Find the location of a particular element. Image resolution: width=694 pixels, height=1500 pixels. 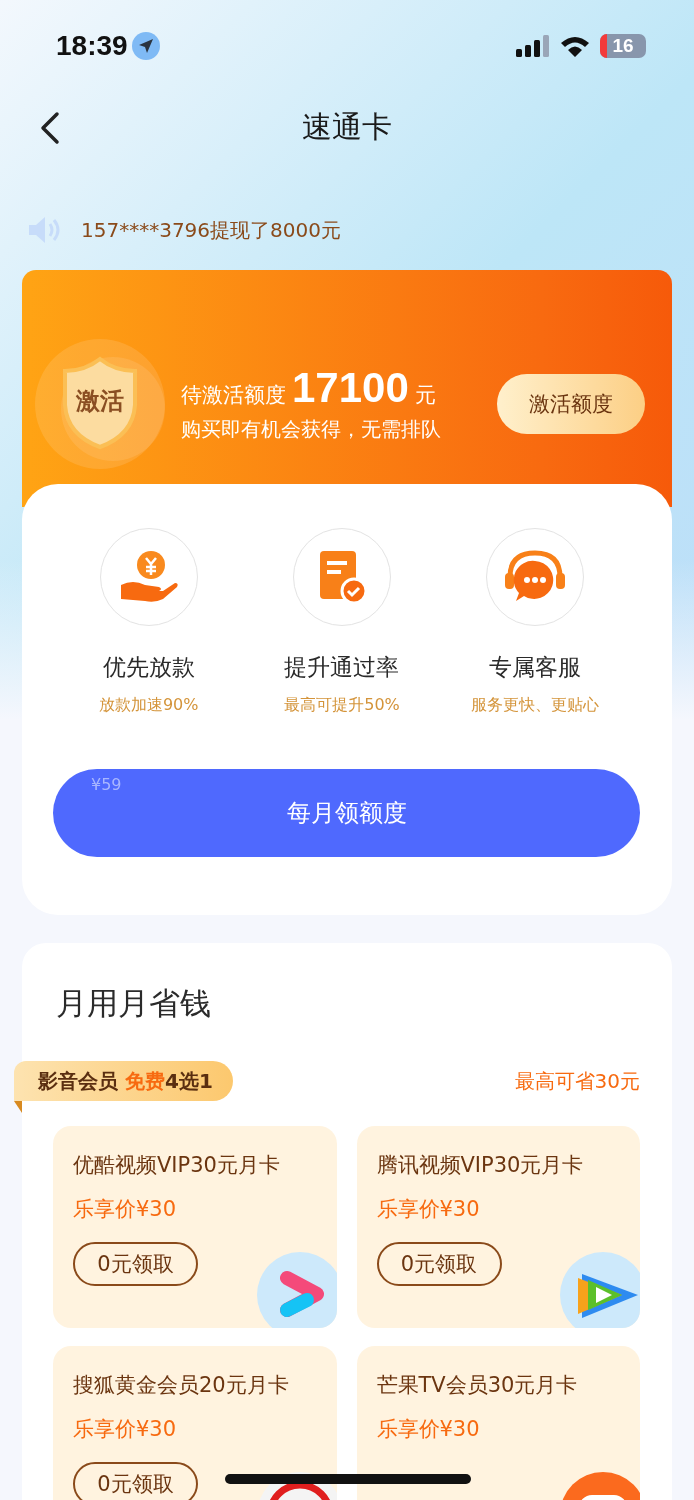

back-icon is located at coordinates (50, 128).